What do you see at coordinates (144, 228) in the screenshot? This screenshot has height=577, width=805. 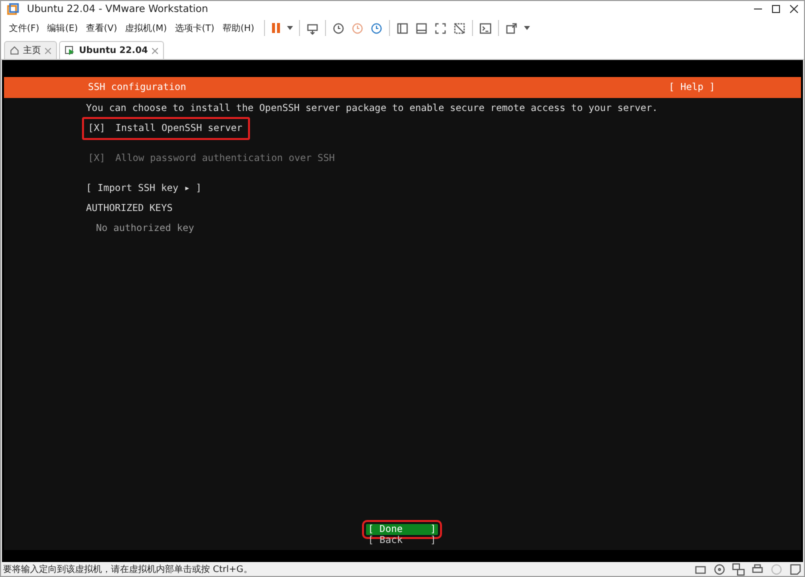 I see `empty-keys-text: No authorized key` at bounding box center [144, 228].